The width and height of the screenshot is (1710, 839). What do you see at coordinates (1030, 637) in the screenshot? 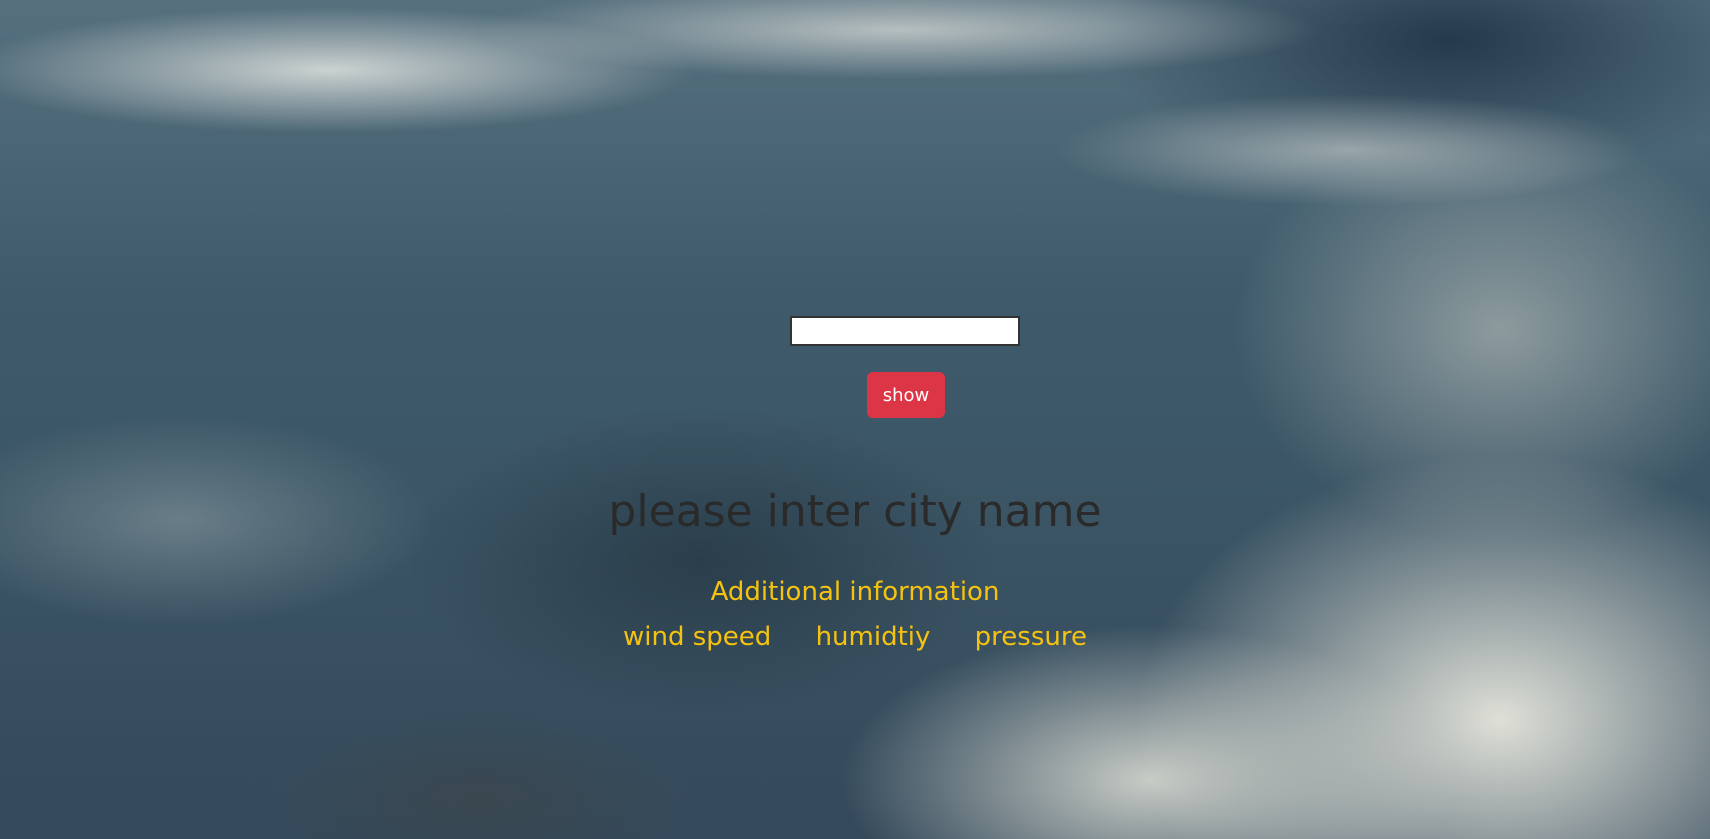
I see `pressure-label: pressure` at bounding box center [1030, 637].